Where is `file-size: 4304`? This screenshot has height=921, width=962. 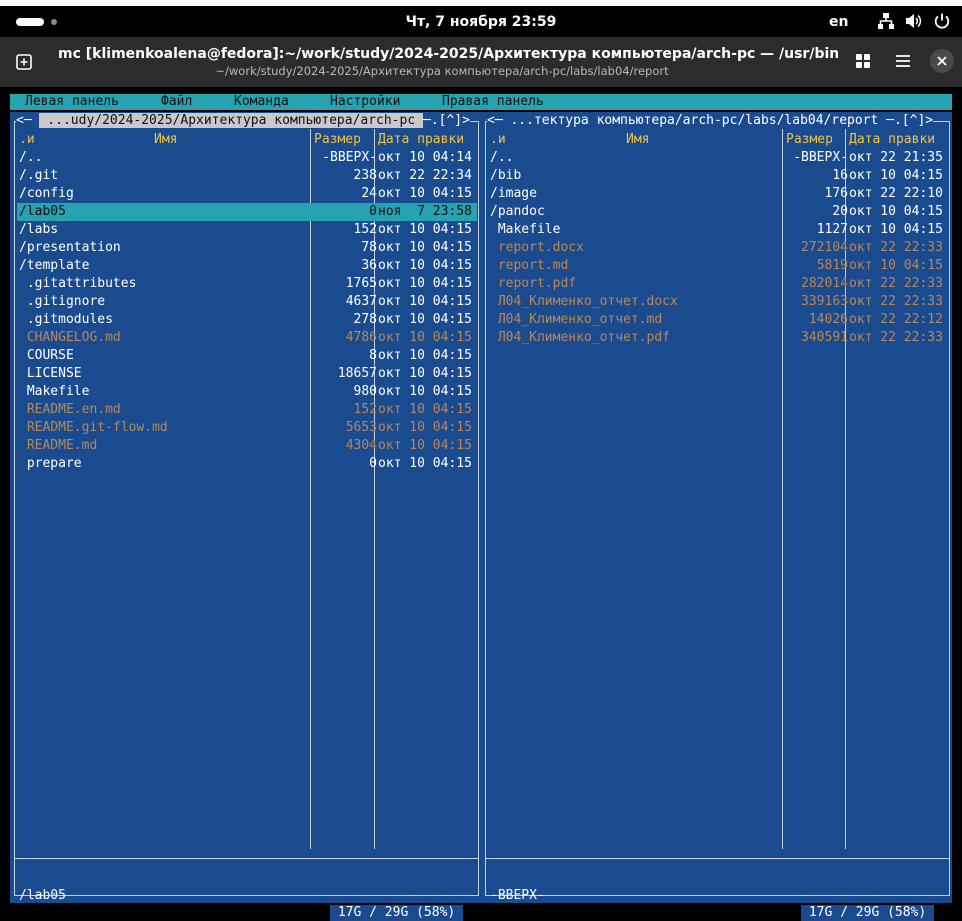 file-size: 4304 is located at coordinates (361, 445).